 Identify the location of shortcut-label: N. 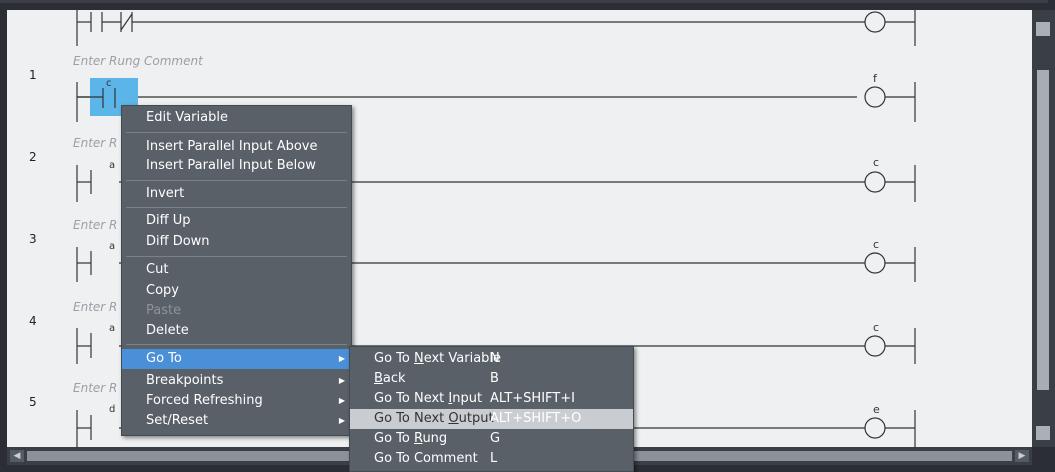
(495, 358).